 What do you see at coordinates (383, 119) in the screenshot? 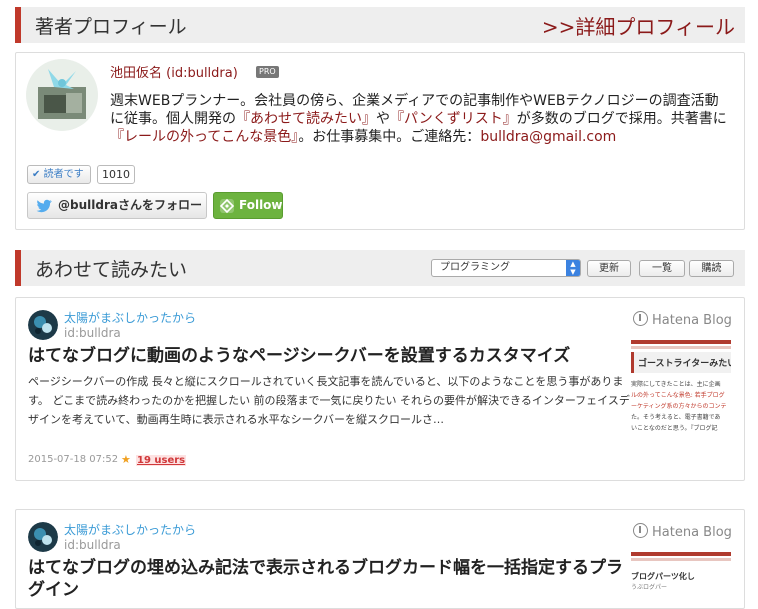
I see `bio-text: や` at bounding box center [383, 119].